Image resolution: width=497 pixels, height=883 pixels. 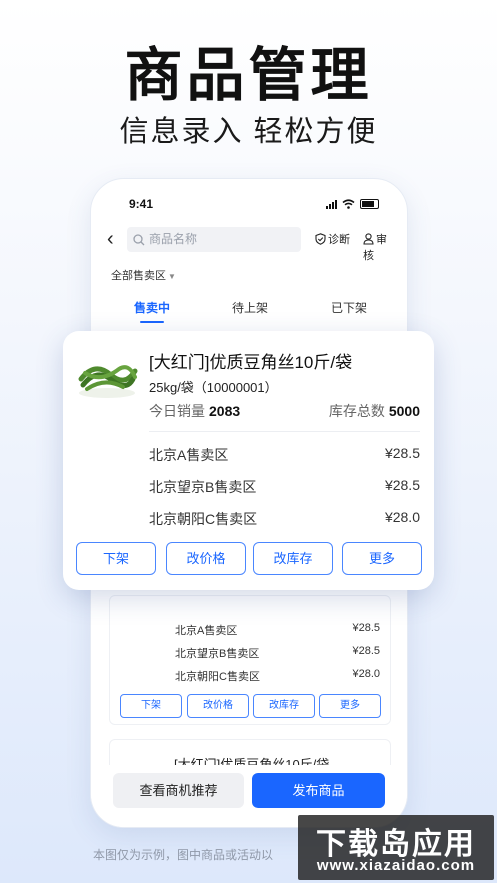 What do you see at coordinates (225, 411) in the screenshot?
I see `sales-value: 2083` at bounding box center [225, 411].